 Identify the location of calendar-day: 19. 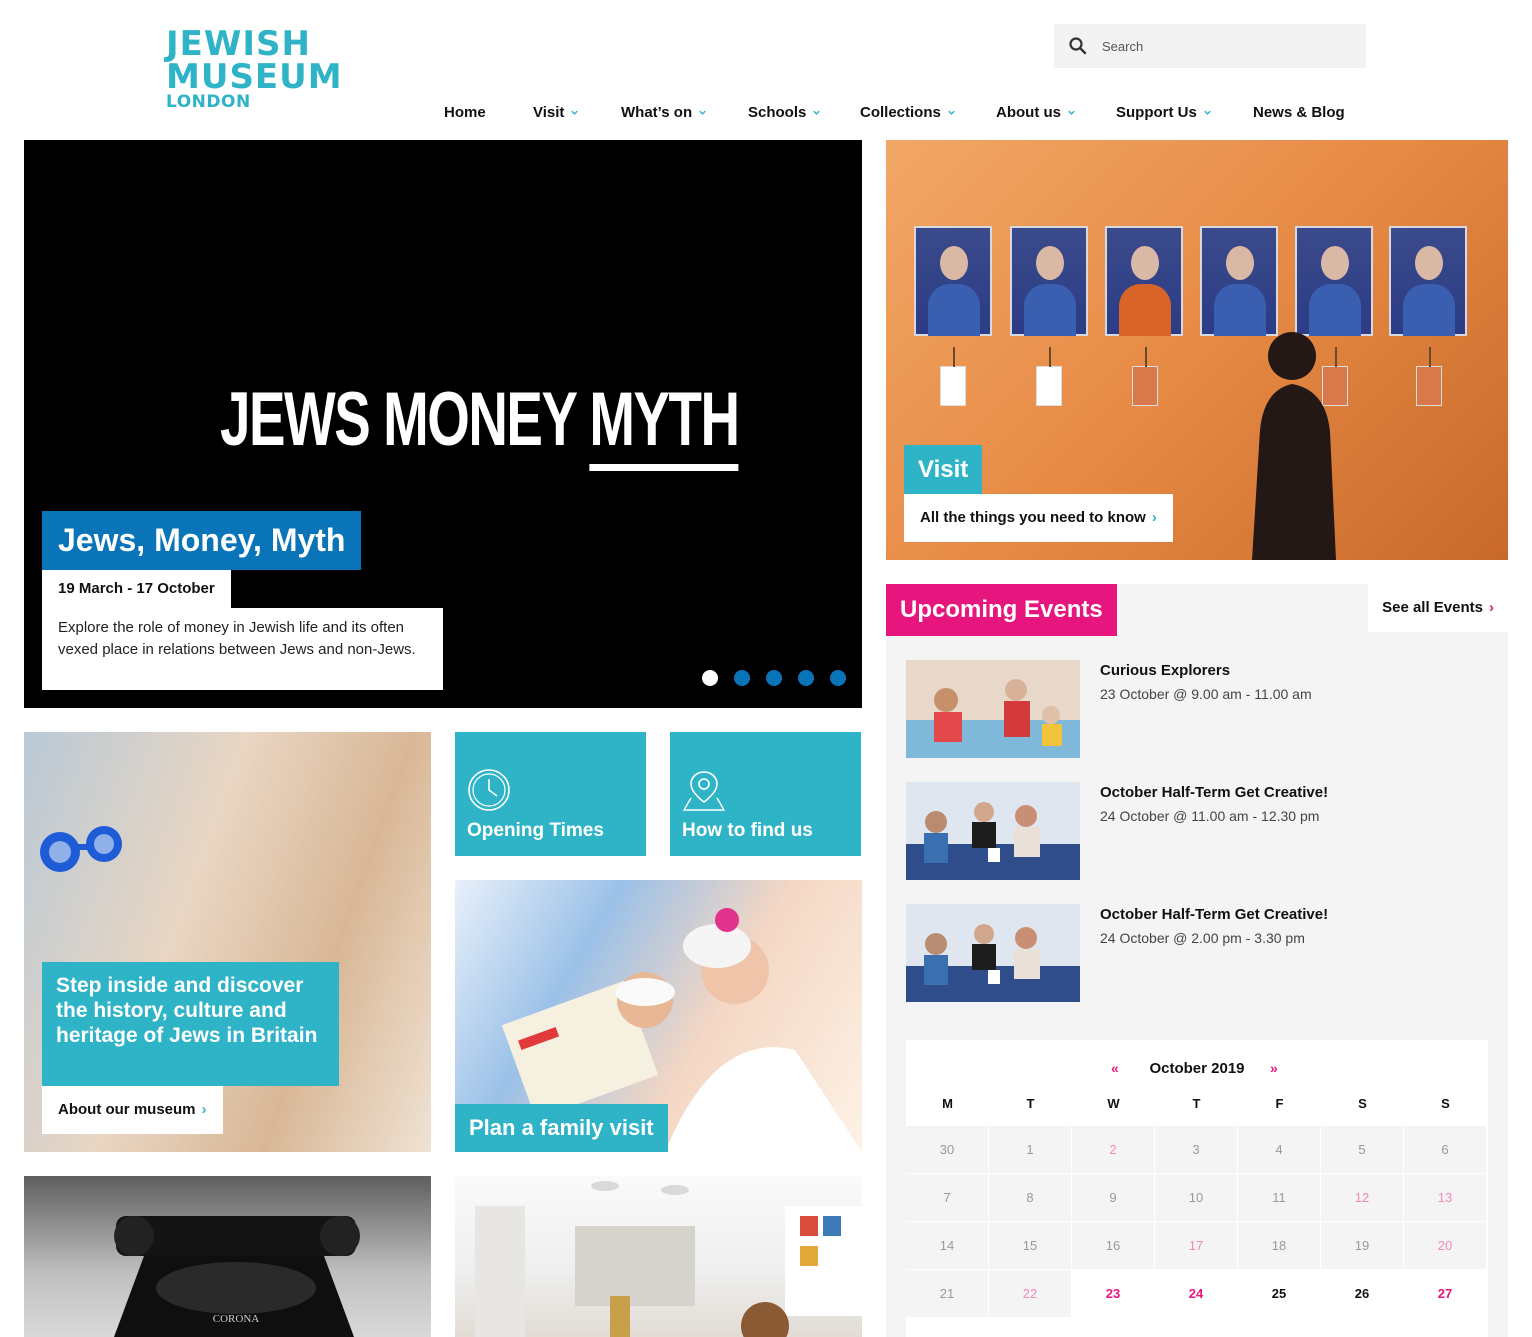
(1362, 1245).